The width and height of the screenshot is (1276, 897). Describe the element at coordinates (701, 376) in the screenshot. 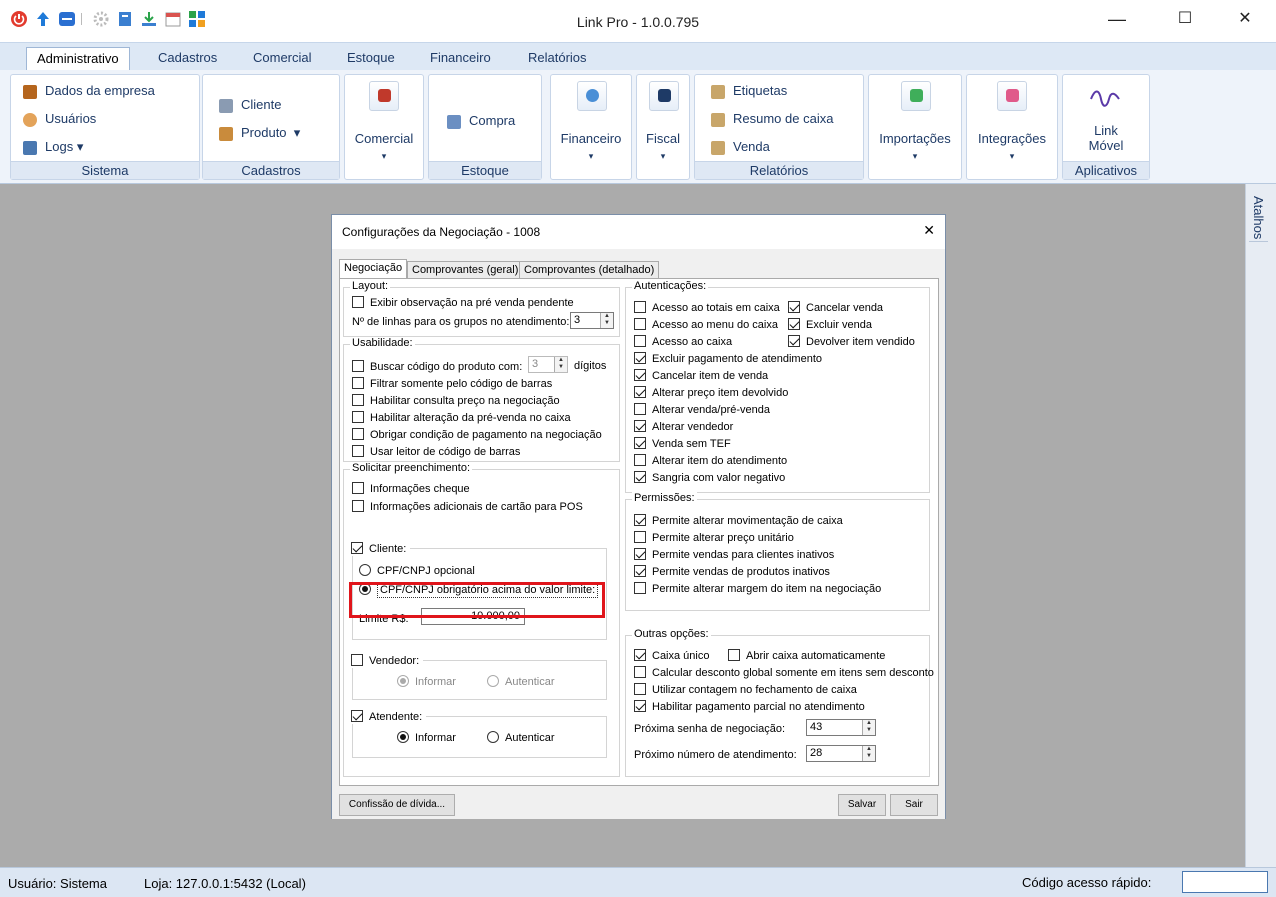

I see `auth-checkbox: Cancelar item de venda` at that location.